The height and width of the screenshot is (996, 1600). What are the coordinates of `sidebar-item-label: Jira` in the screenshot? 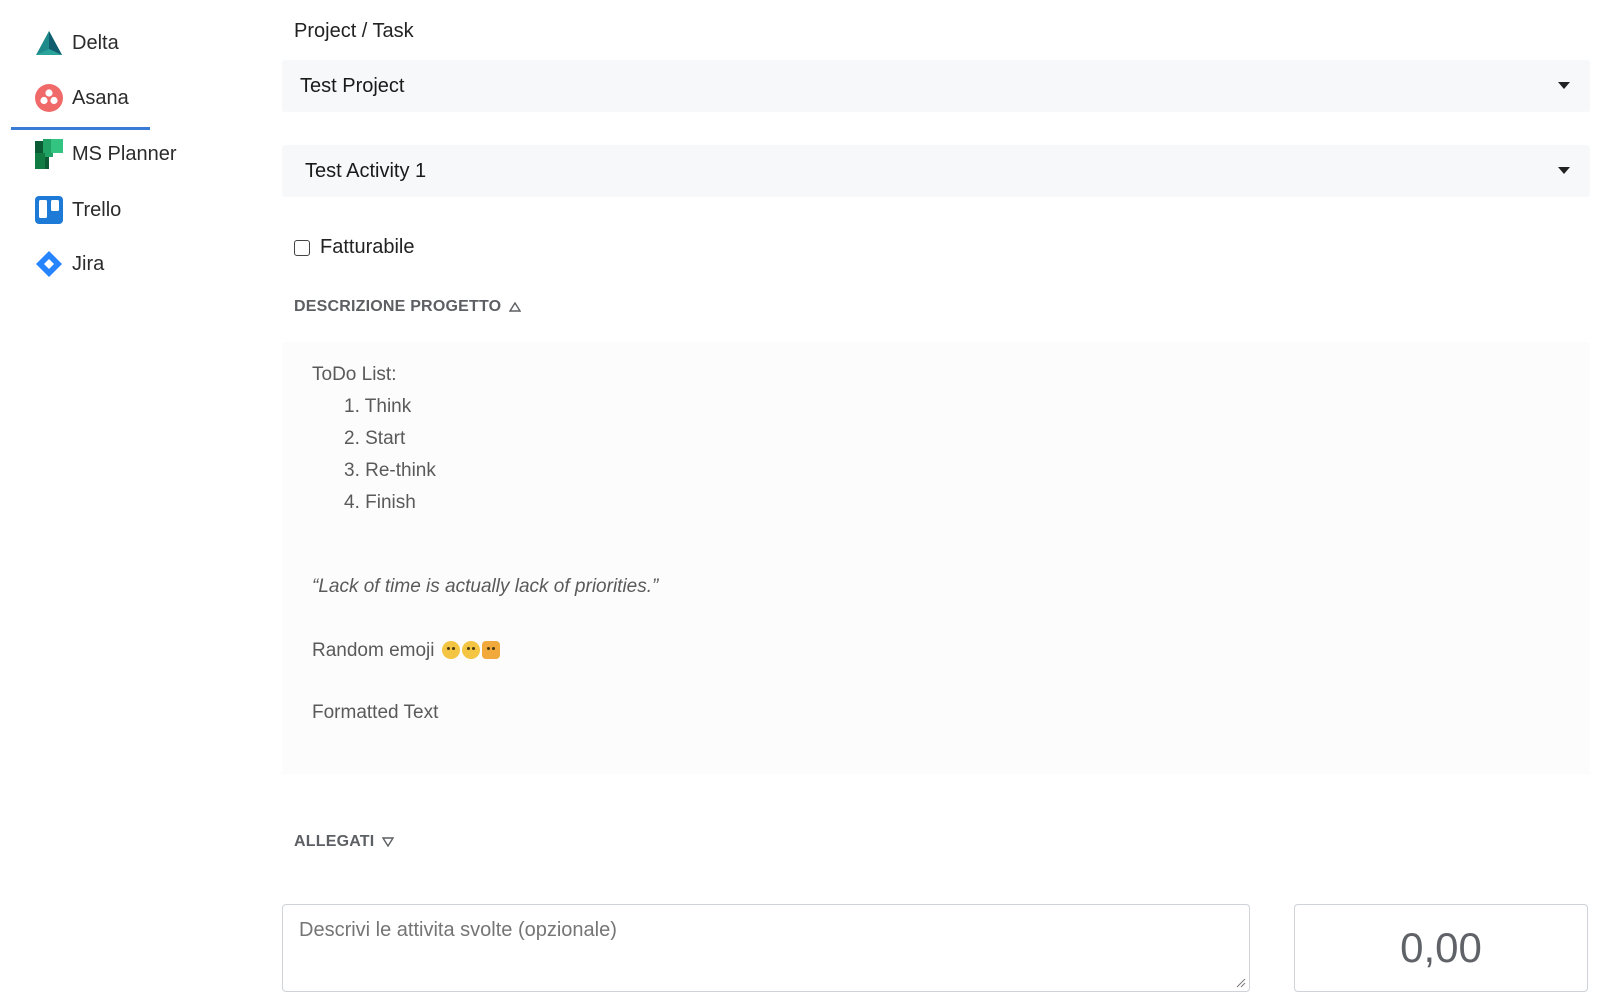 It's located at (88, 263).